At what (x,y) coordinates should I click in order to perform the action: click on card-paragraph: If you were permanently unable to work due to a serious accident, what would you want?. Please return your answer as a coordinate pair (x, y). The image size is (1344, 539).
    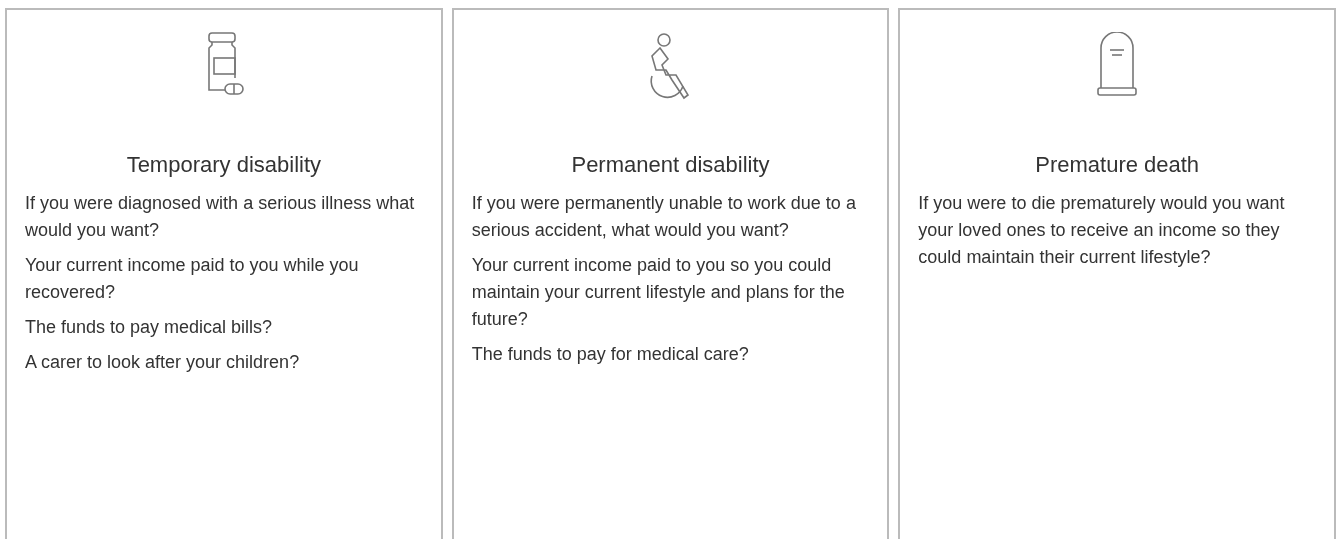
    Looking at the image, I should click on (664, 217).